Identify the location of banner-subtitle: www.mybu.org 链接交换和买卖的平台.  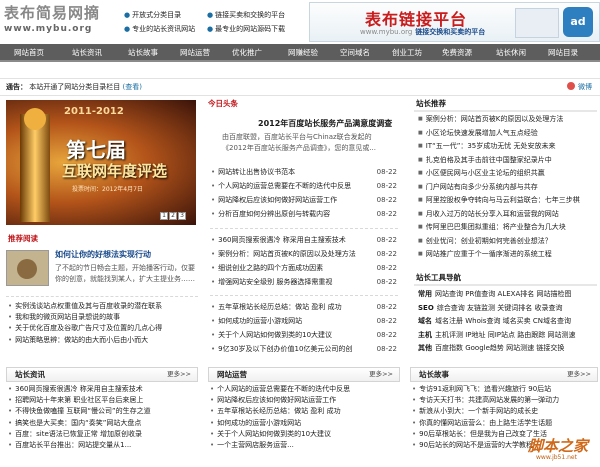
(423, 32).